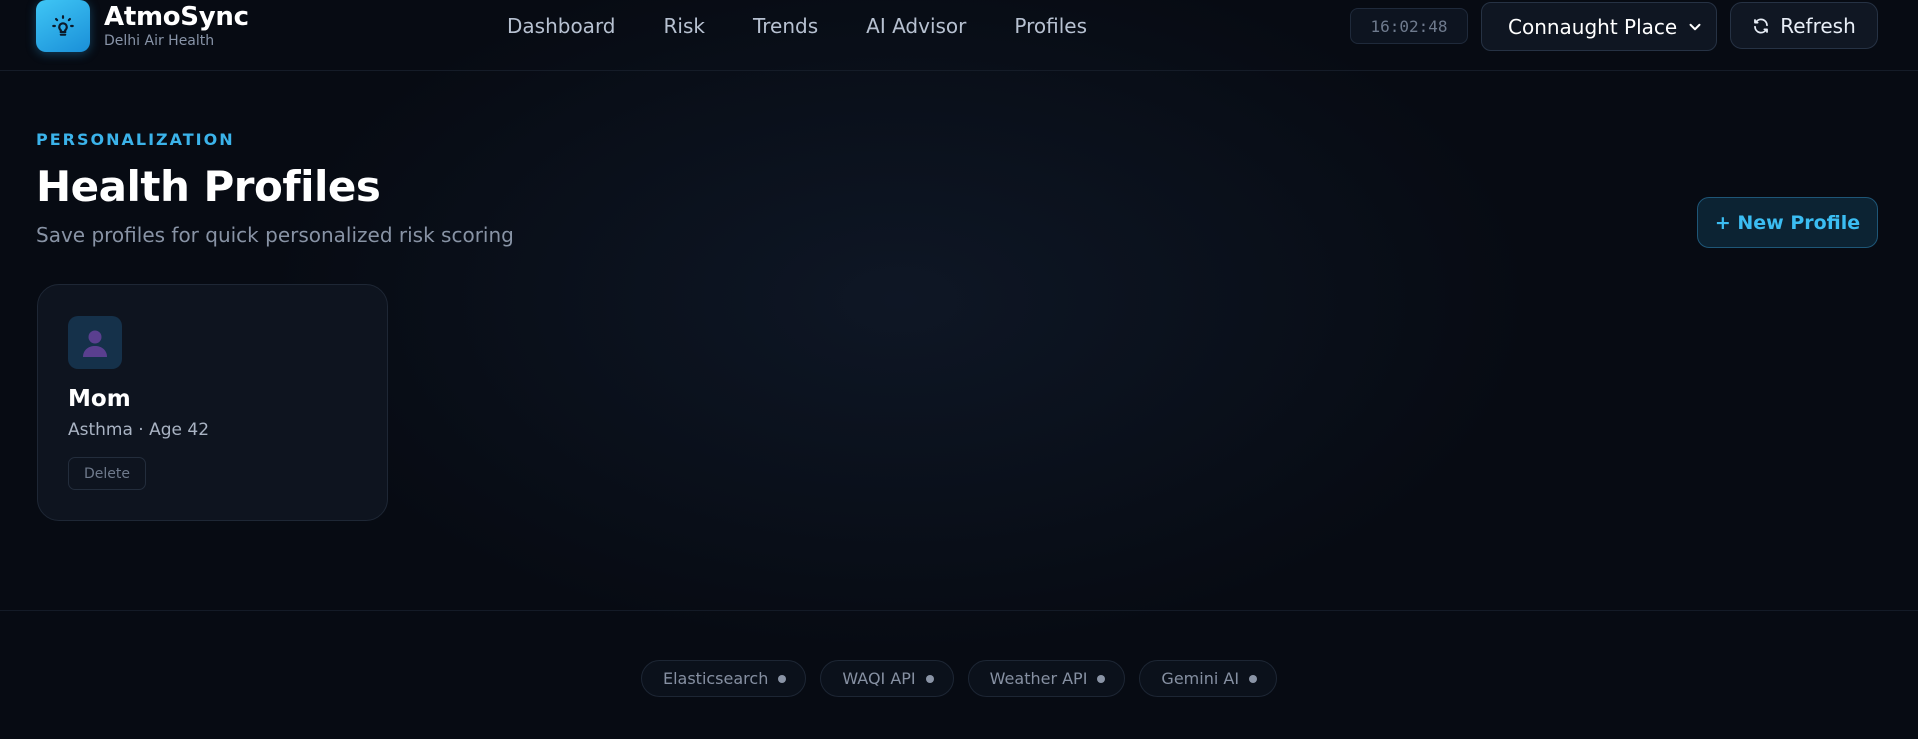  What do you see at coordinates (1200, 678) in the screenshot?
I see `status-pill-label: Gemini AI` at bounding box center [1200, 678].